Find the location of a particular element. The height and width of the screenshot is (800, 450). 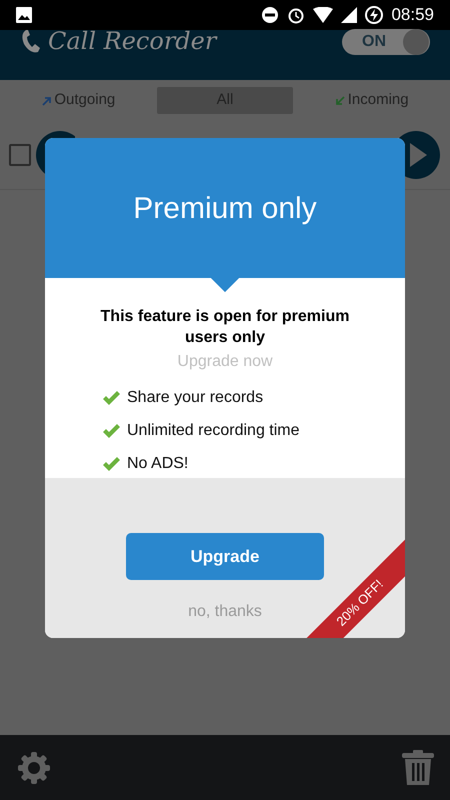

upgrade-button: Upgrade is located at coordinates (225, 556).